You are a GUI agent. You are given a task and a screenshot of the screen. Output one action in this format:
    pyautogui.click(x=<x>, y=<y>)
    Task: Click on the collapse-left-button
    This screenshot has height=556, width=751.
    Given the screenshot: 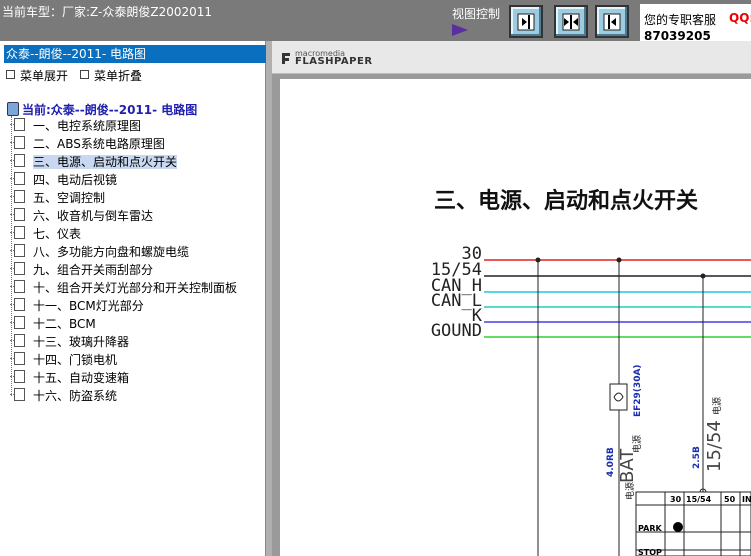 What is the action you would take?
    pyautogui.click(x=526, y=21)
    